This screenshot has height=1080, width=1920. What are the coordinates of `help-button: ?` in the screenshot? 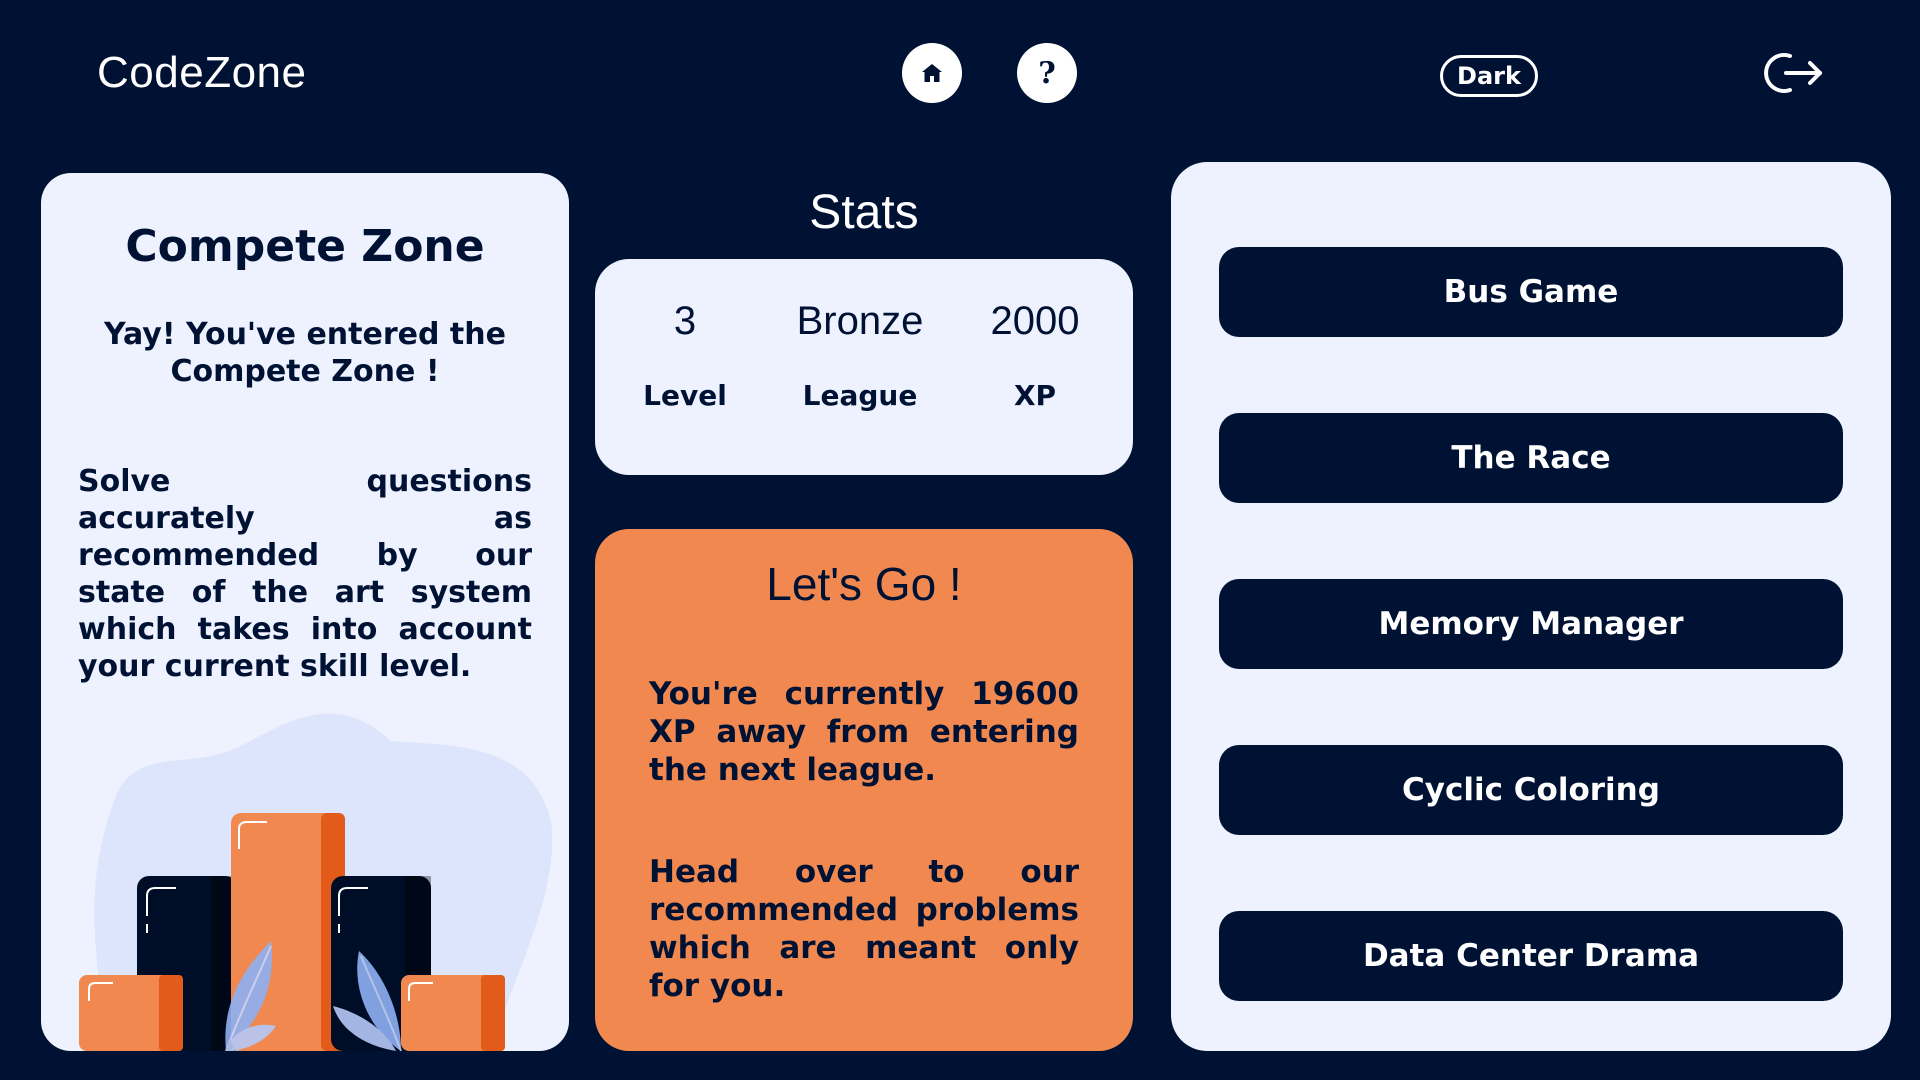 It's located at (1047, 73).